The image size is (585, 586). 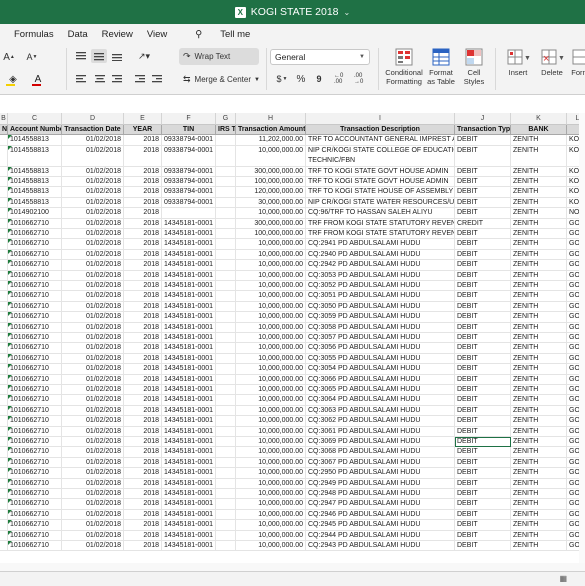 What do you see at coordinates (271, 203) in the screenshot?
I see `table-cell: 30,000,000.00` at bounding box center [271, 203].